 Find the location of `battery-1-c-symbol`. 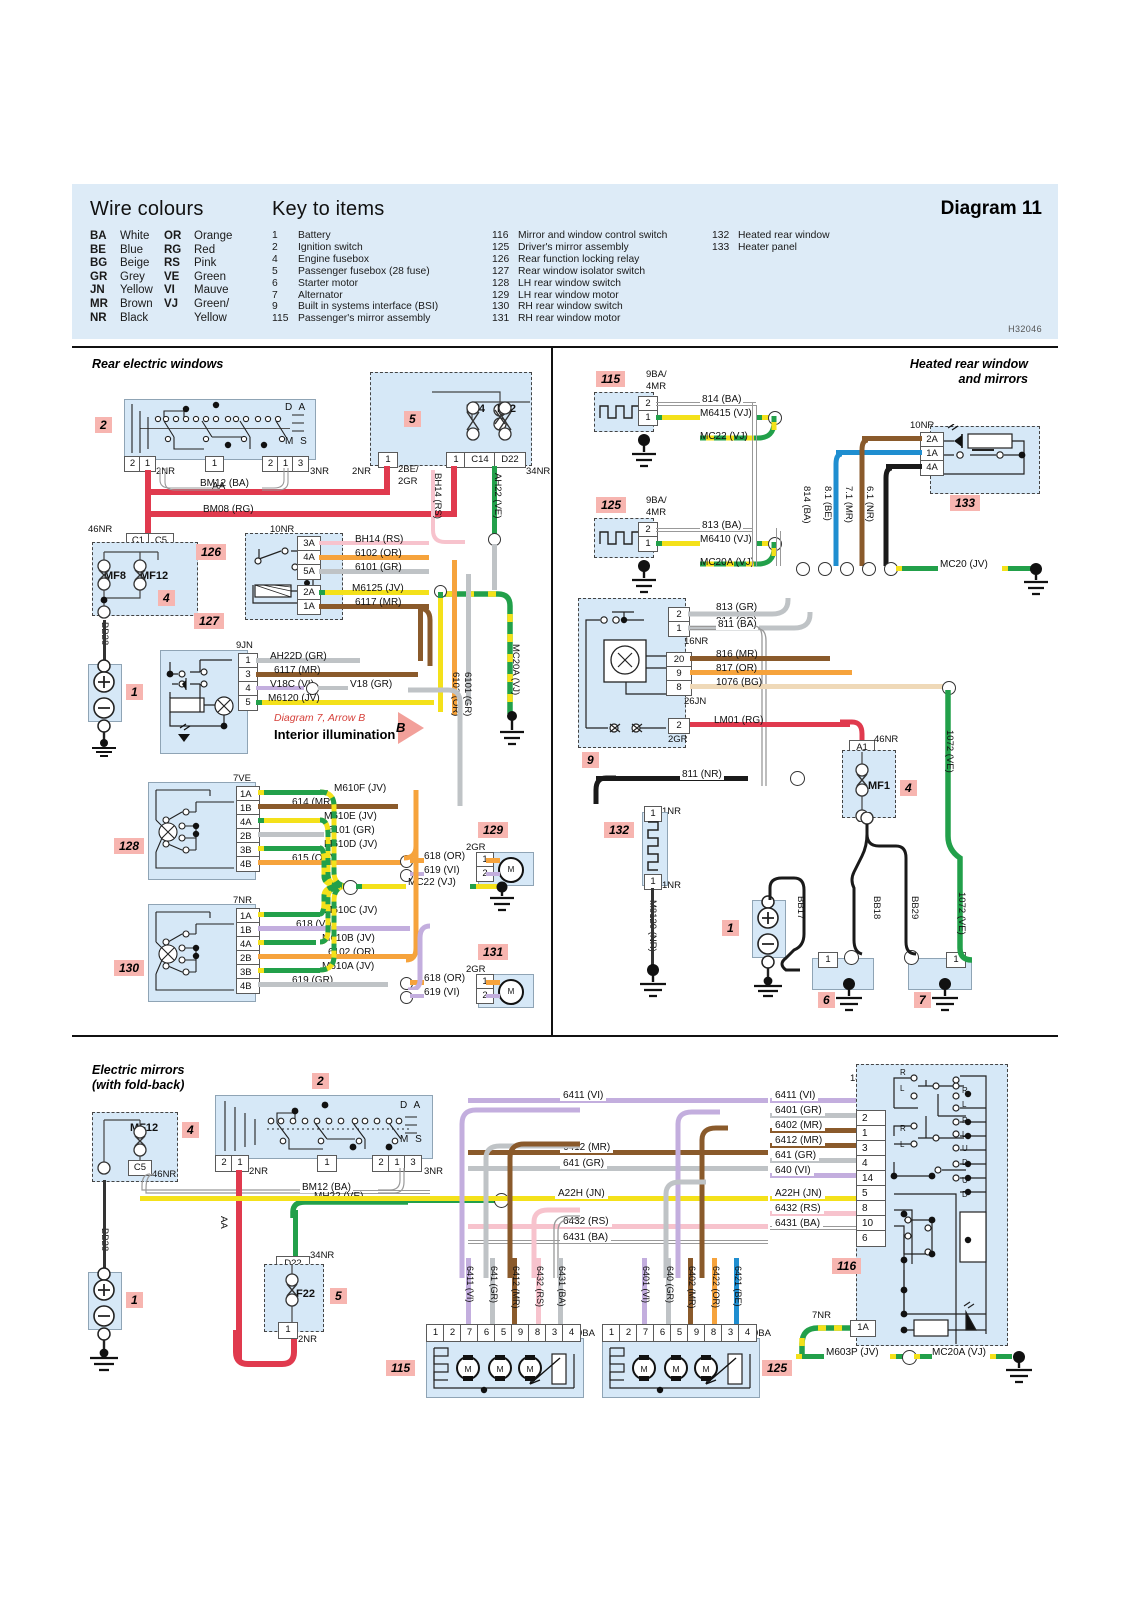

battery-1-c-symbol is located at coordinates (104, 1319).